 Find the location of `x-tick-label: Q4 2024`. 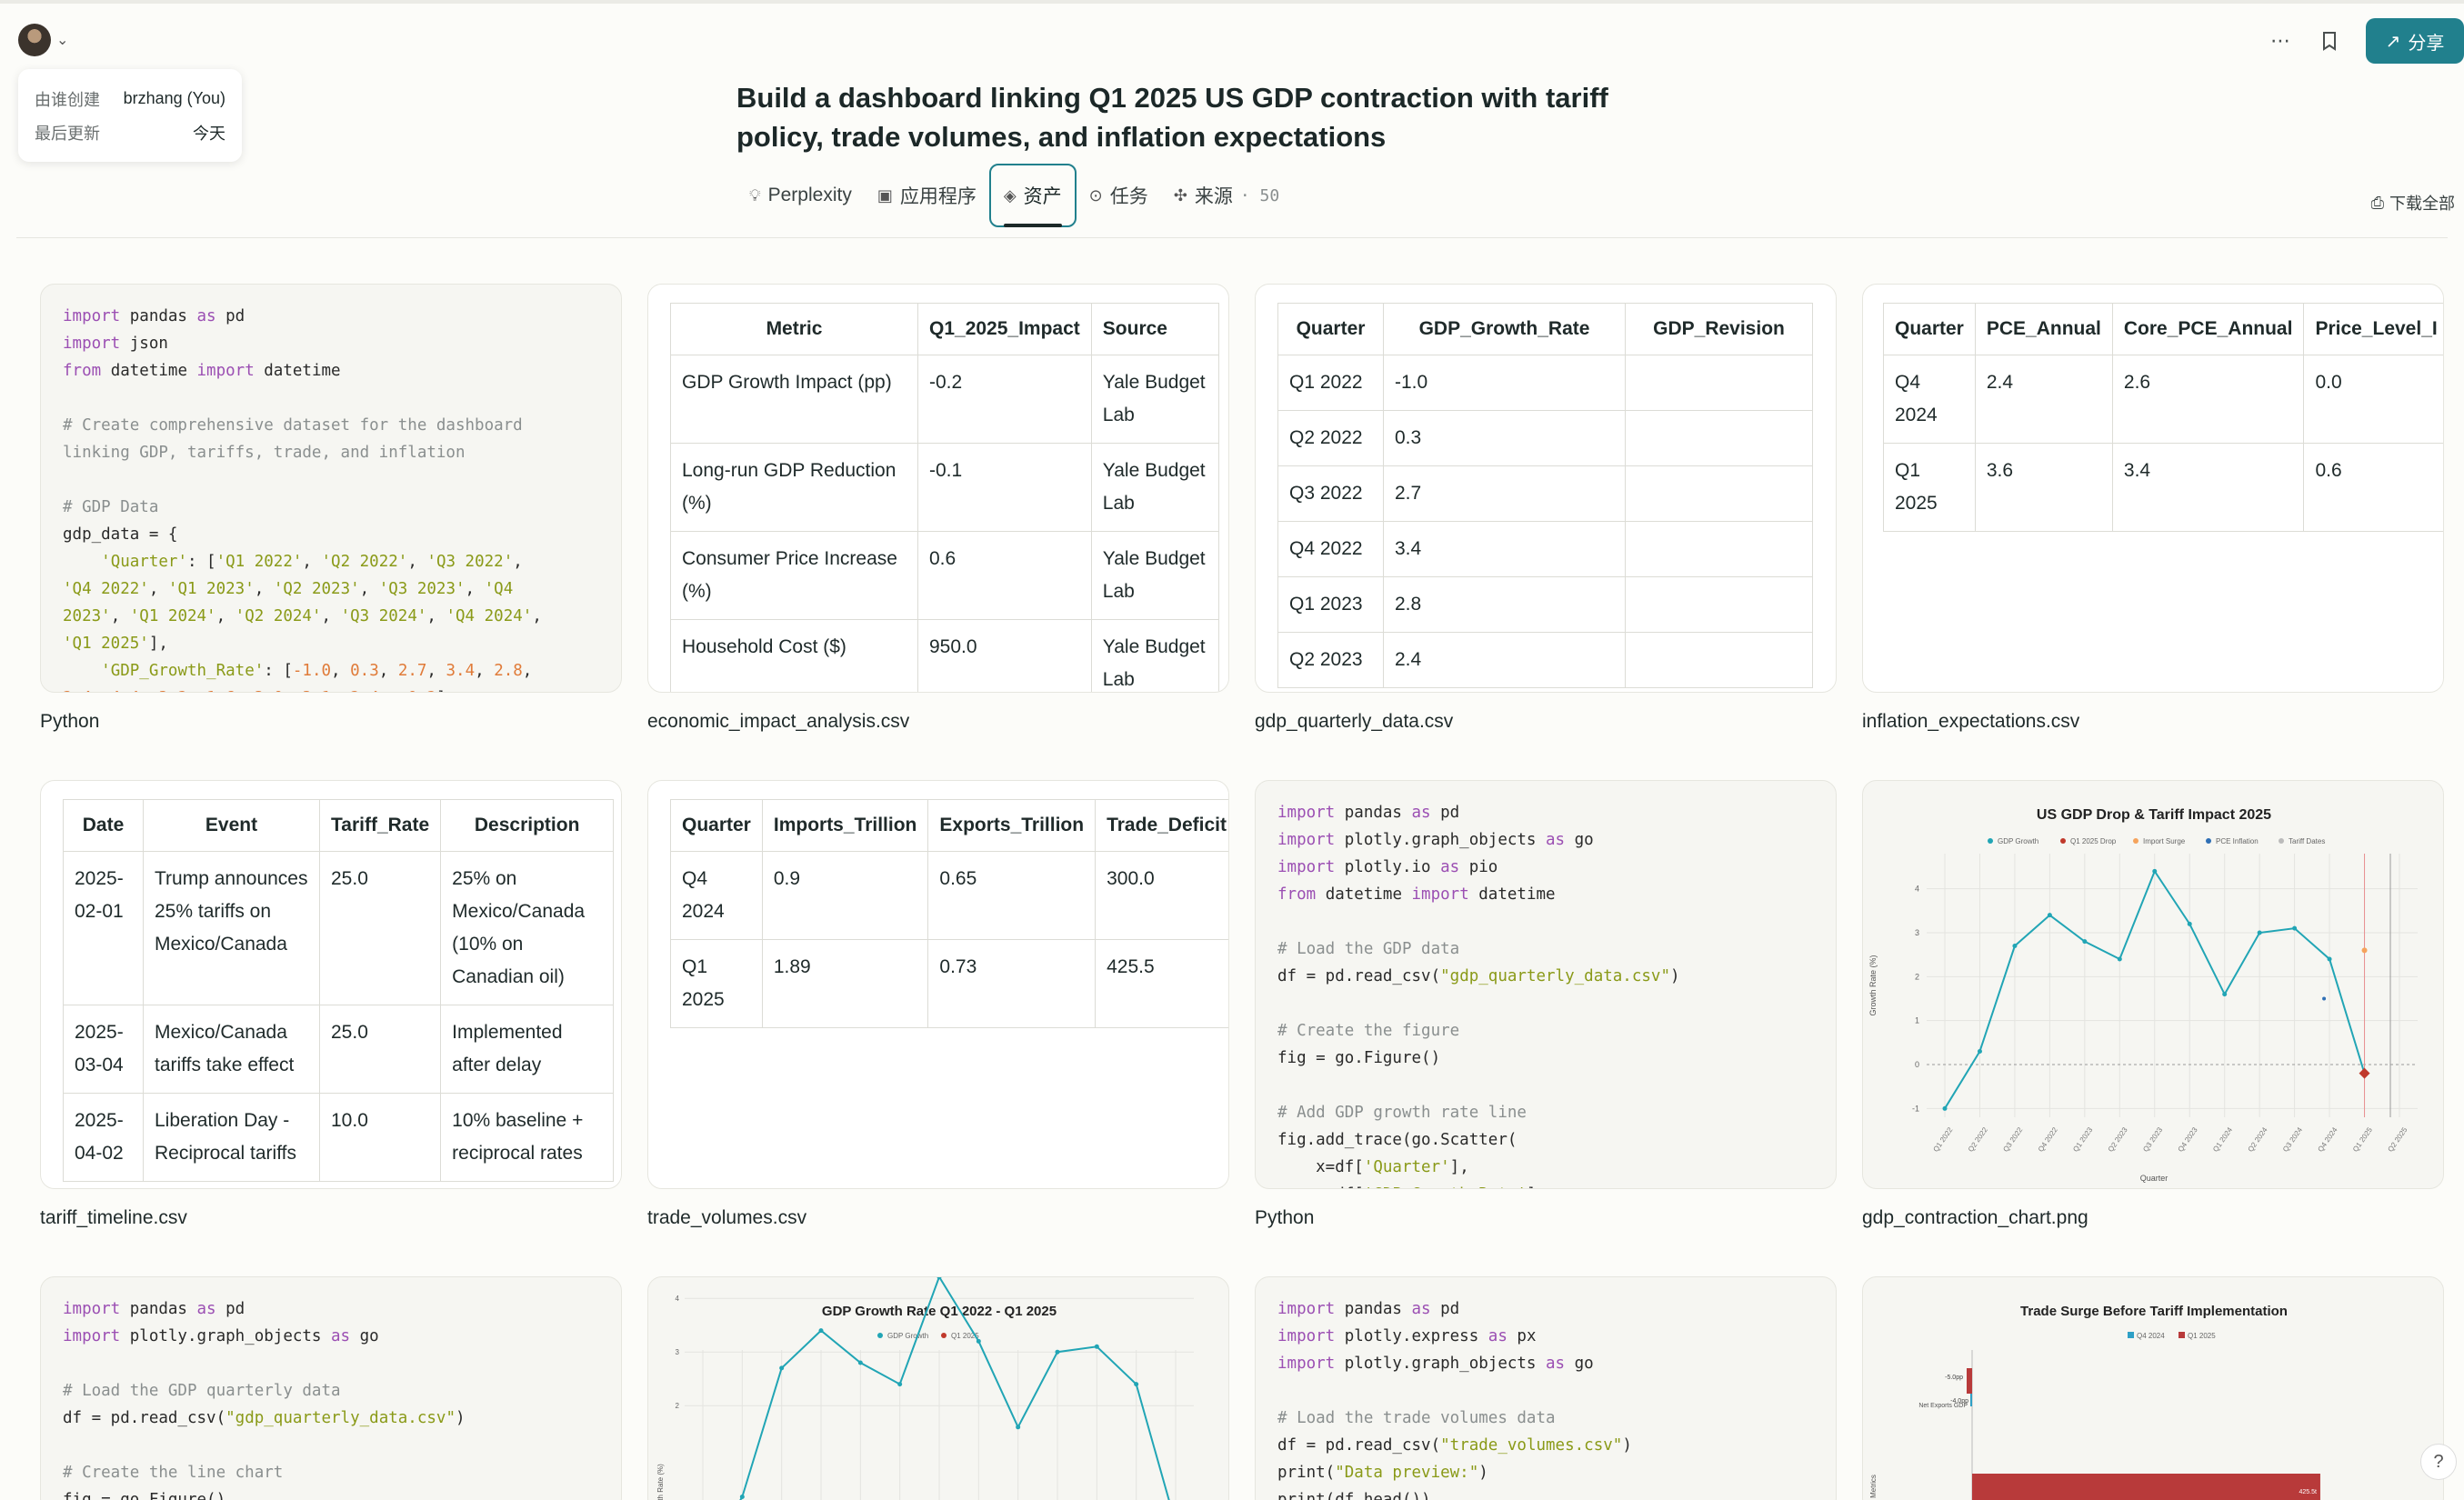

x-tick-label: Q4 2024 is located at coordinates (2328, 1139).